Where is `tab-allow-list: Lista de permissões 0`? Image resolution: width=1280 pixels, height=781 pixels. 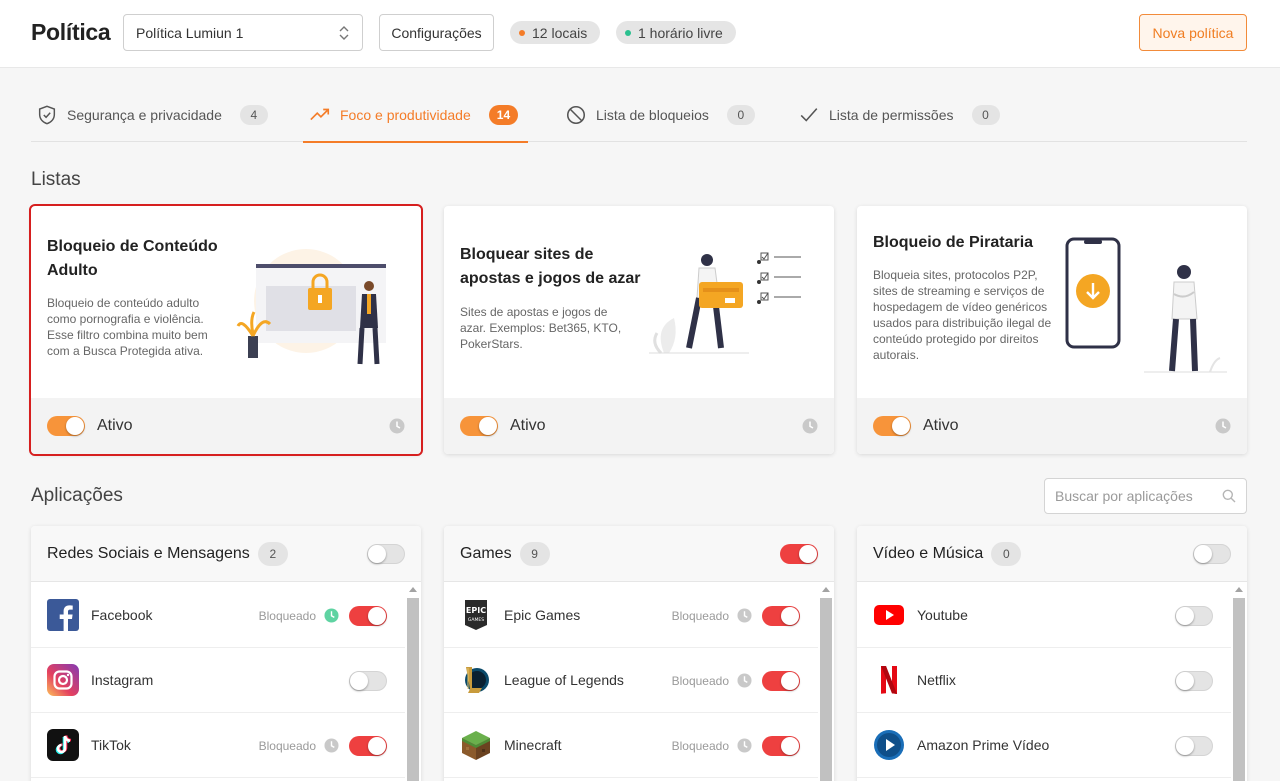 tab-allow-list: Lista de permissões 0 is located at coordinates (899, 115).